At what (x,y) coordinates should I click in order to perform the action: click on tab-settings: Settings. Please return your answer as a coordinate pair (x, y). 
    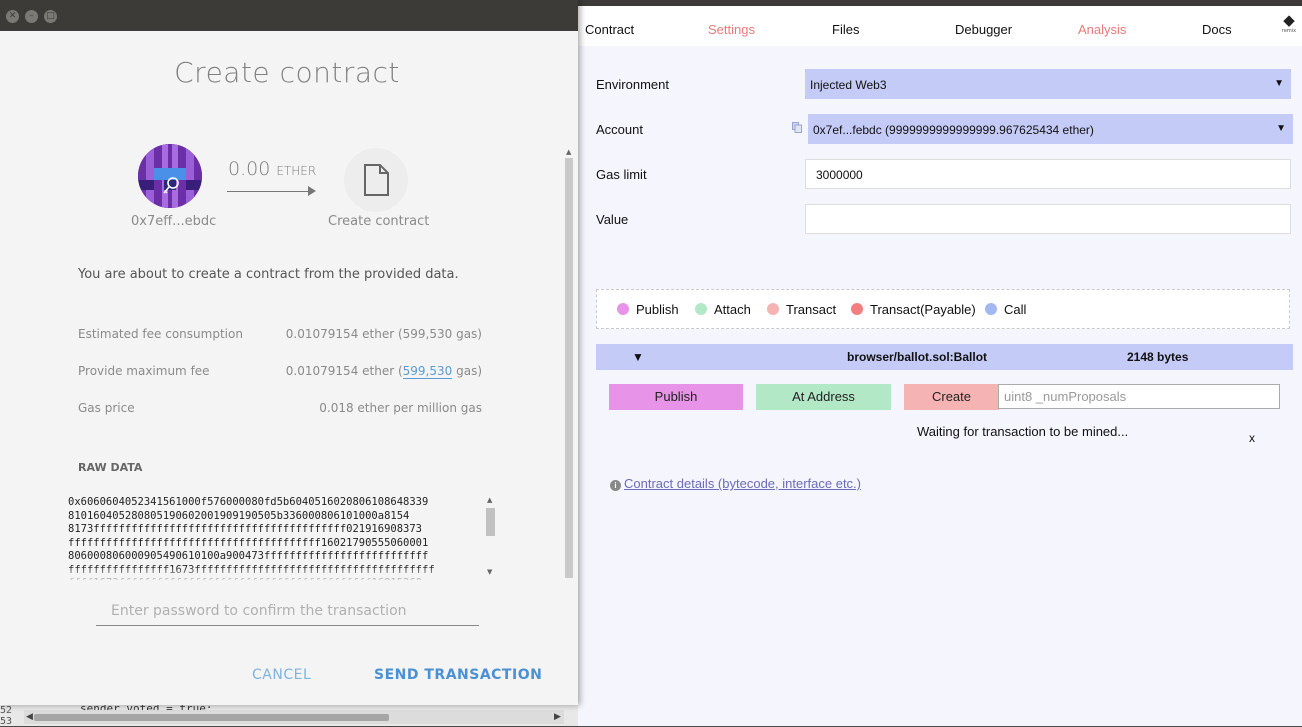
    Looking at the image, I should click on (731, 29).